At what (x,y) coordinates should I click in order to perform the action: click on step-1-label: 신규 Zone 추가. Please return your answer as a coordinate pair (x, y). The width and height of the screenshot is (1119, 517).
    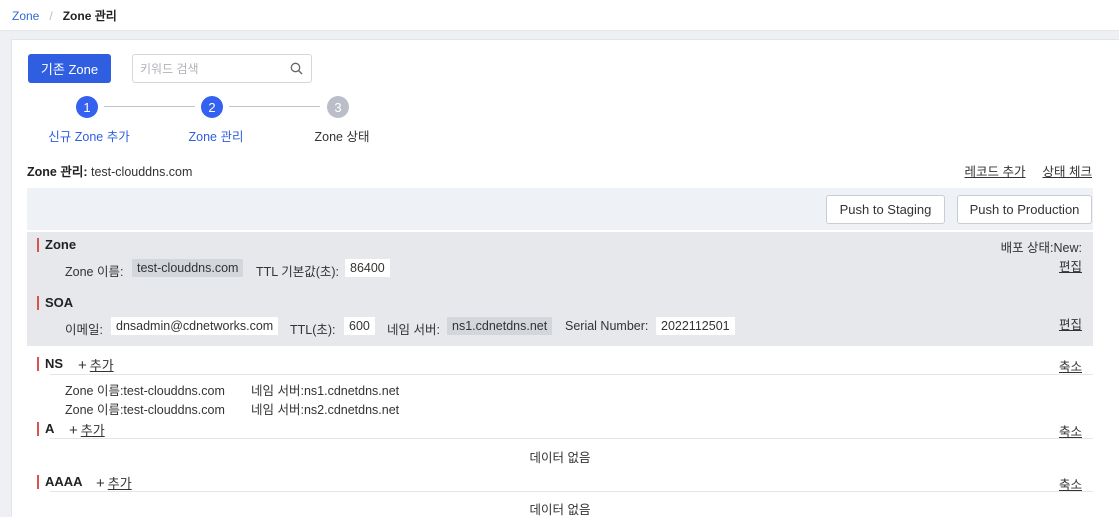
    Looking at the image, I should click on (89, 137).